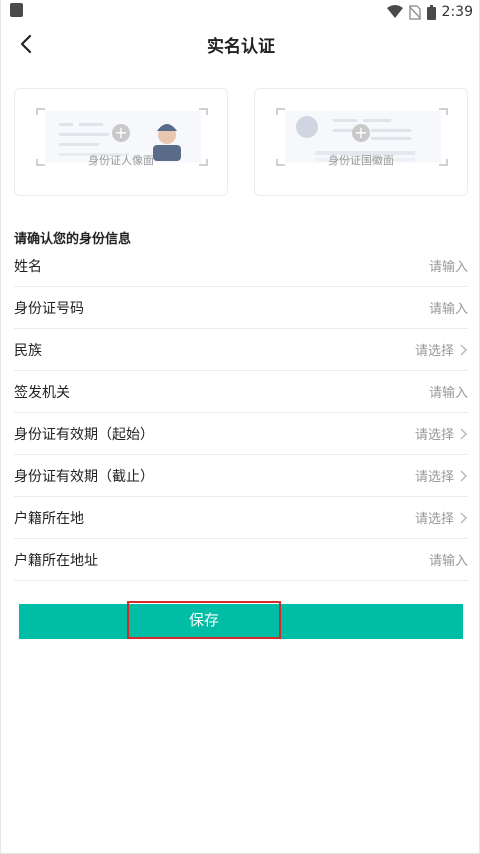 The image size is (480, 854). I want to click on nav-bar: 实名认证, so click(240, 44).